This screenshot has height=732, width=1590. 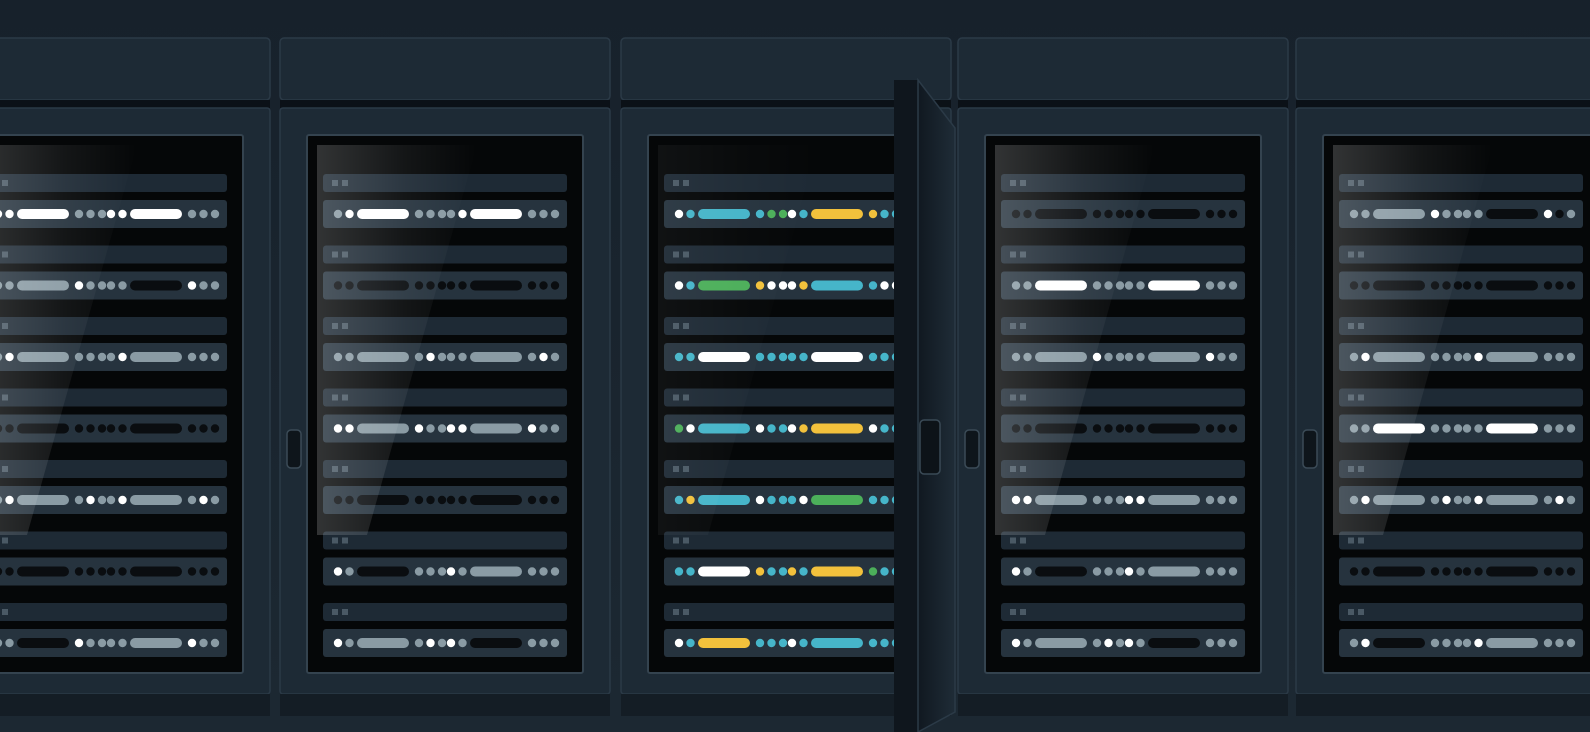 What do you see at coordinates (1123, 104) in the screenshot?
I see `cabinet-seam` at bounding box center [1123, 104].